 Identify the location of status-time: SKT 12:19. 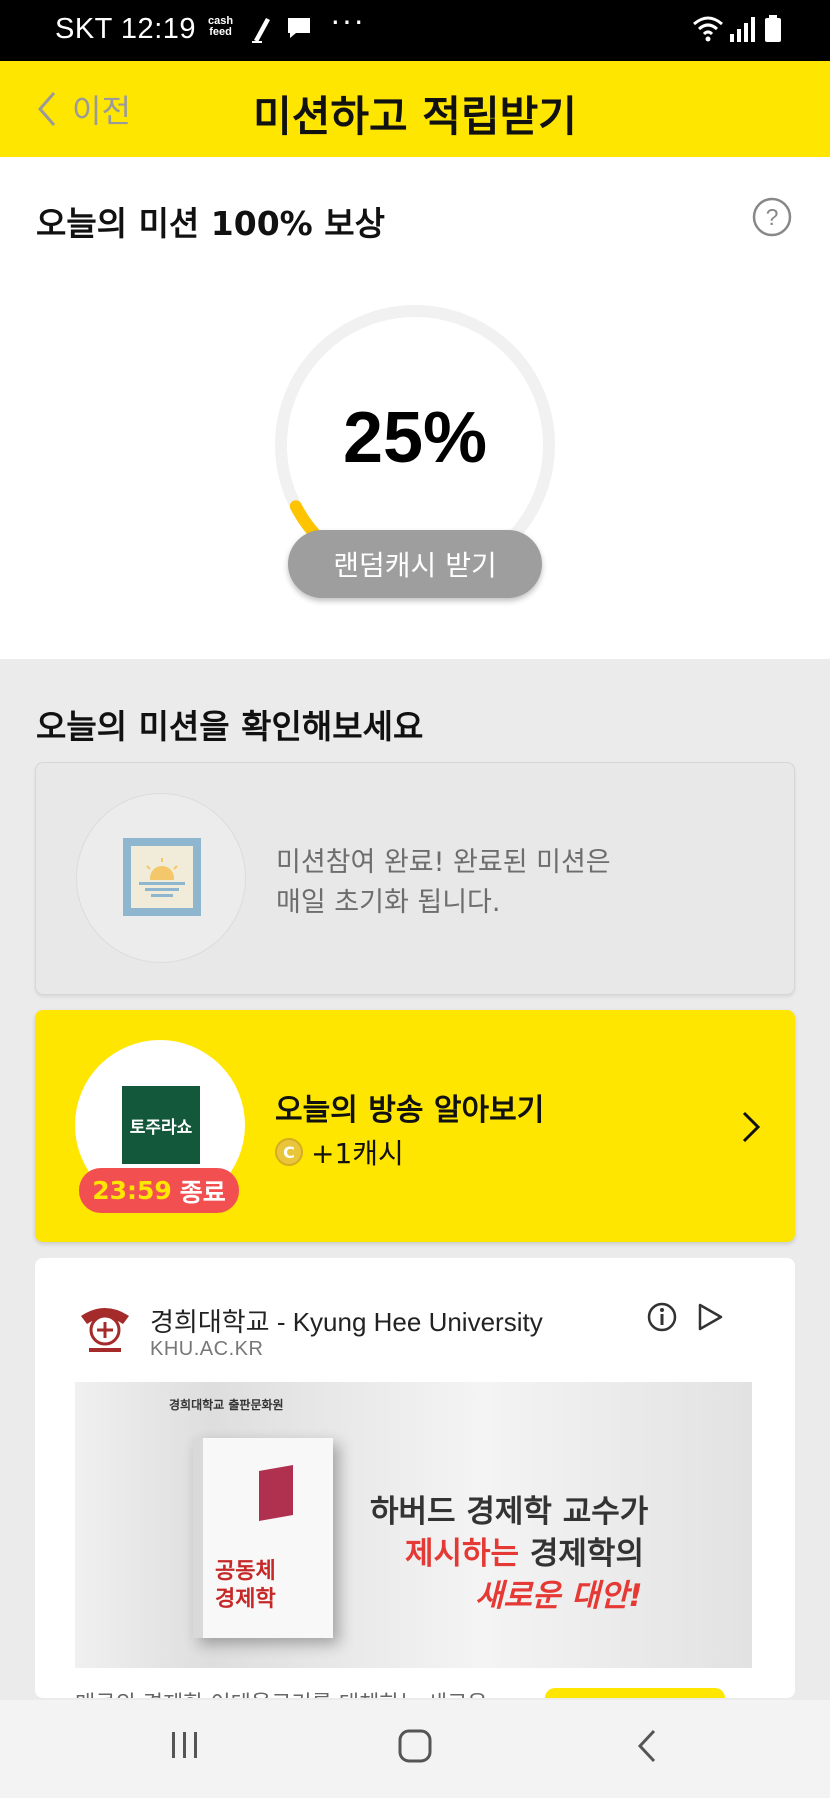
(126, 29).